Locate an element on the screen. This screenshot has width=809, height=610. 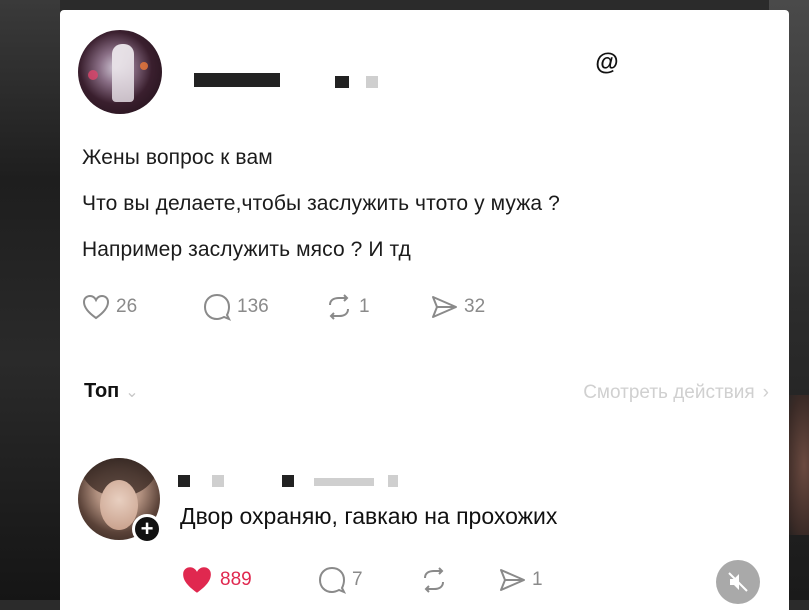
reply-repost-button is located at coordinates (434, 580).